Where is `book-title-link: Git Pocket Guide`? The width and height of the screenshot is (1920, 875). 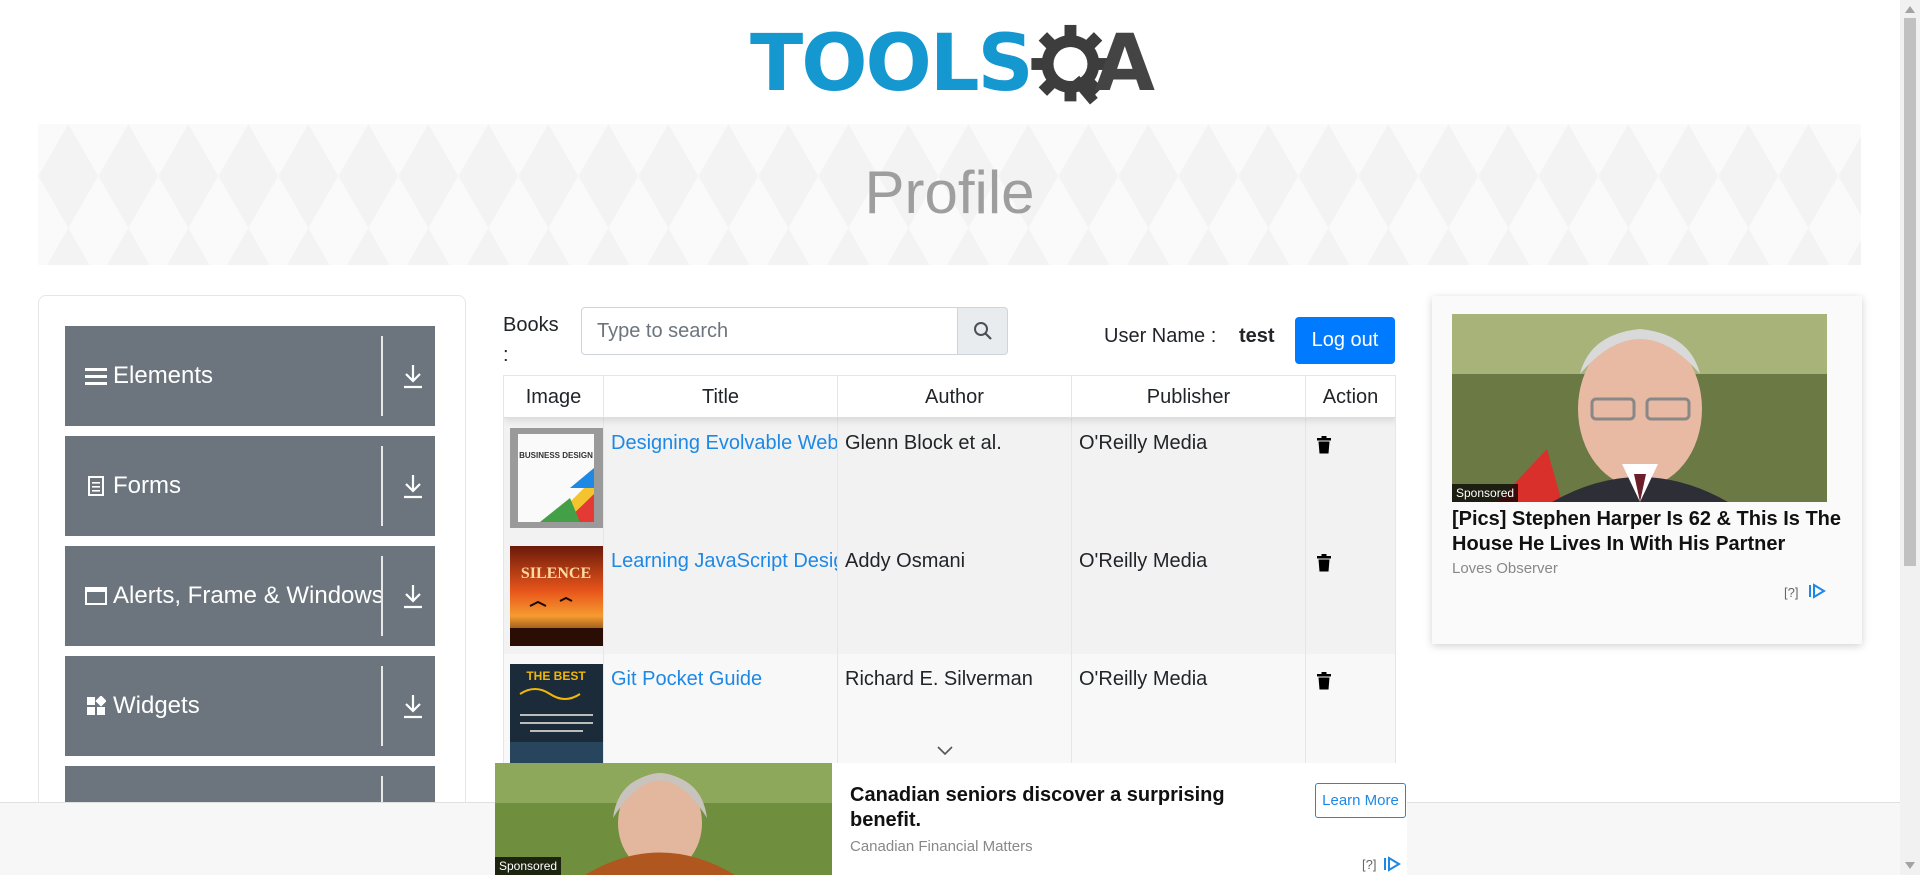 book-title-link: Git Pocket Guide is located at coordinates (686, 679).